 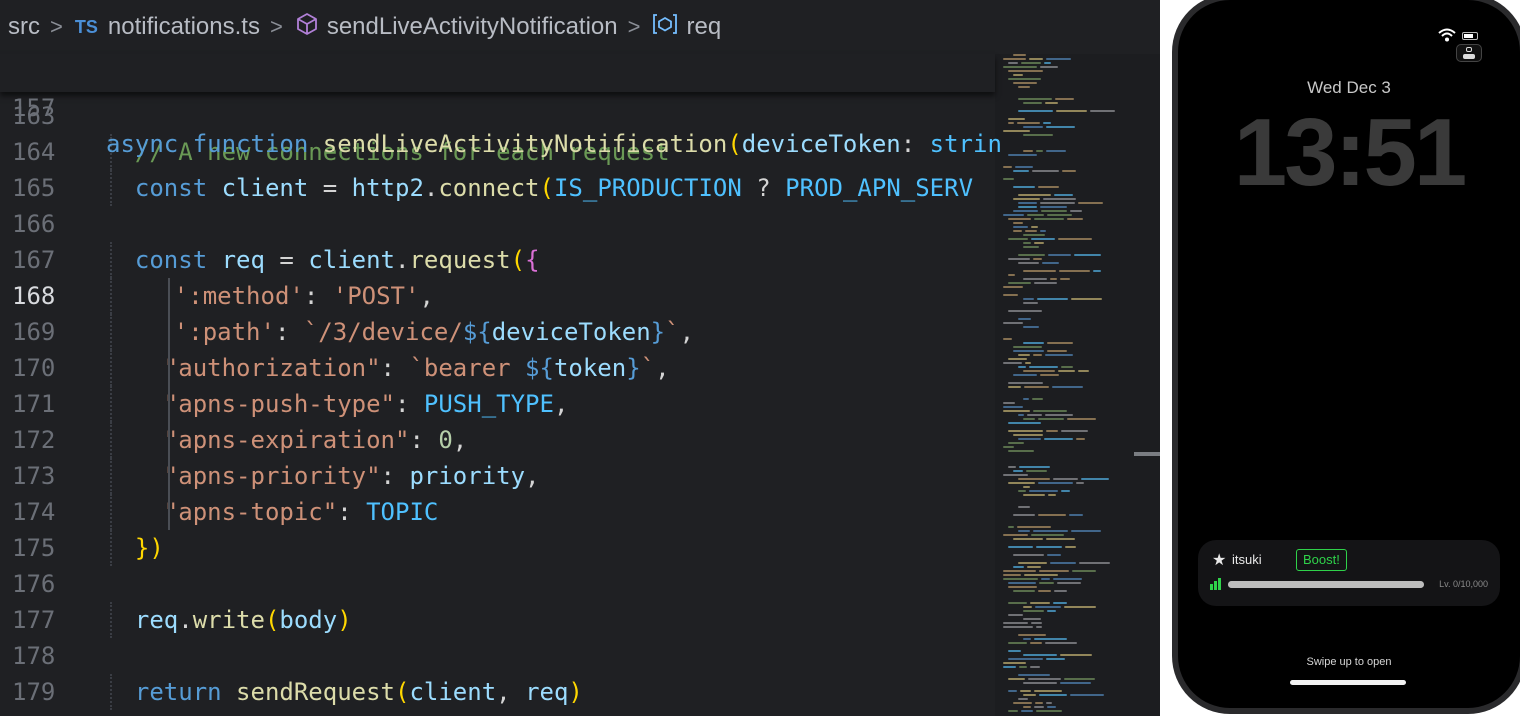 I want to click on minimap-scroll-marker, so click(x=1147, y=454).